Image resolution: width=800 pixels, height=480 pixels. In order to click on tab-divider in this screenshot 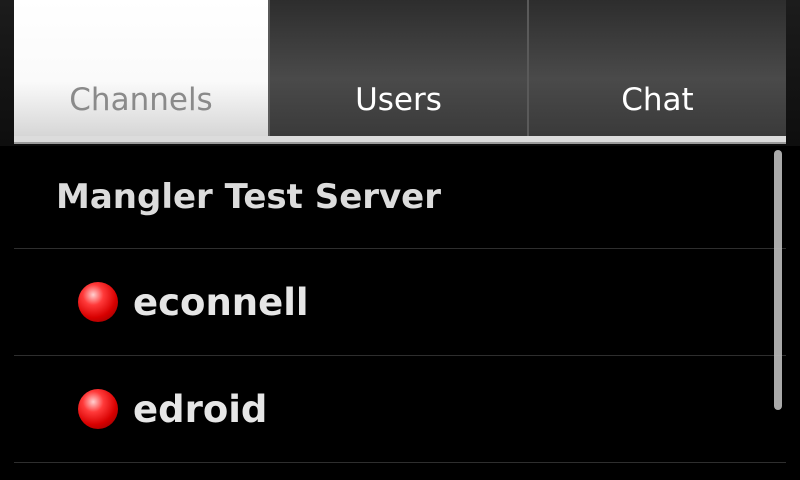, I will do `click(400, 143)`.